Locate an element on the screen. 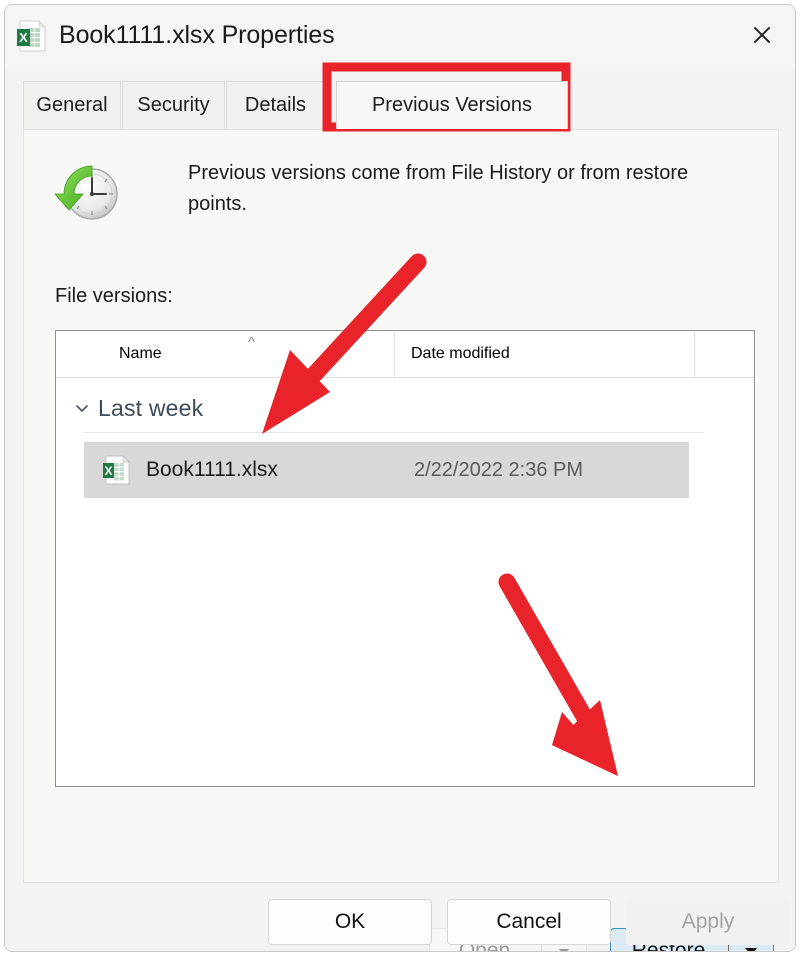 This screenshot has height=956, width=800. restore-clock-icon is located at coordinates (88, 192).